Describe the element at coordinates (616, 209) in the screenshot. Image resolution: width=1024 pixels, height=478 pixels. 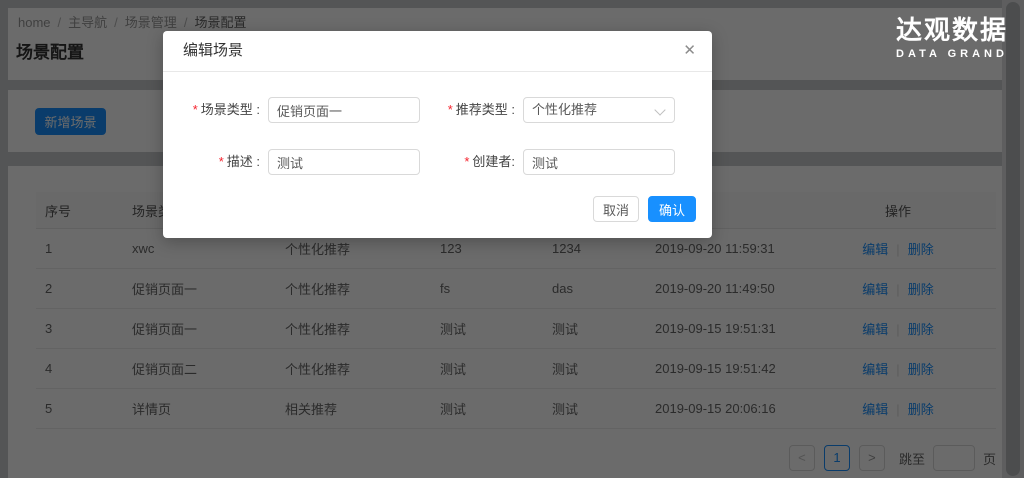
I see `cancel-button: 取消` at that location.